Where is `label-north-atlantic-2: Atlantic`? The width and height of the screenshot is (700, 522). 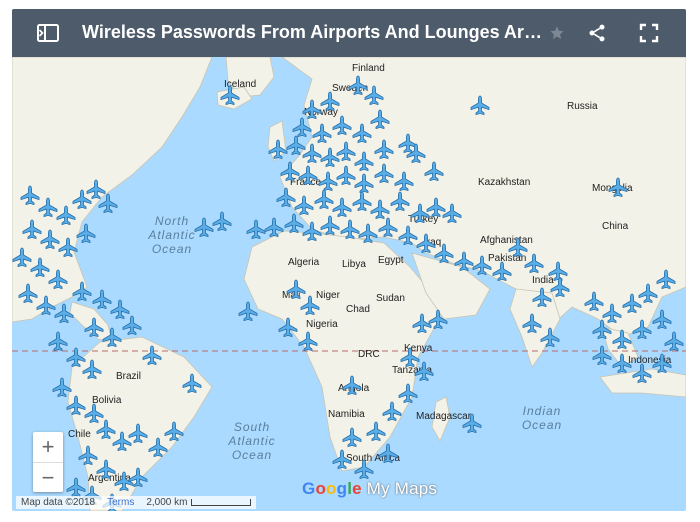
label-north-atlantic-2: Atlantic is located at coordinates (171, 235).